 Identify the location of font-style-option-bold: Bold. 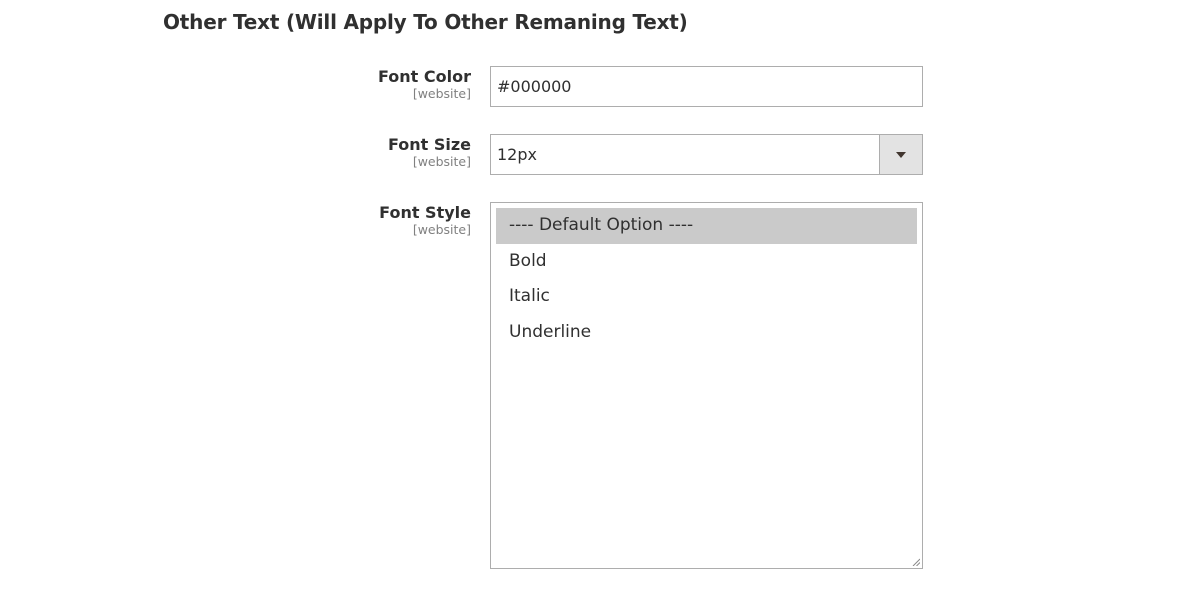
(706, 262).